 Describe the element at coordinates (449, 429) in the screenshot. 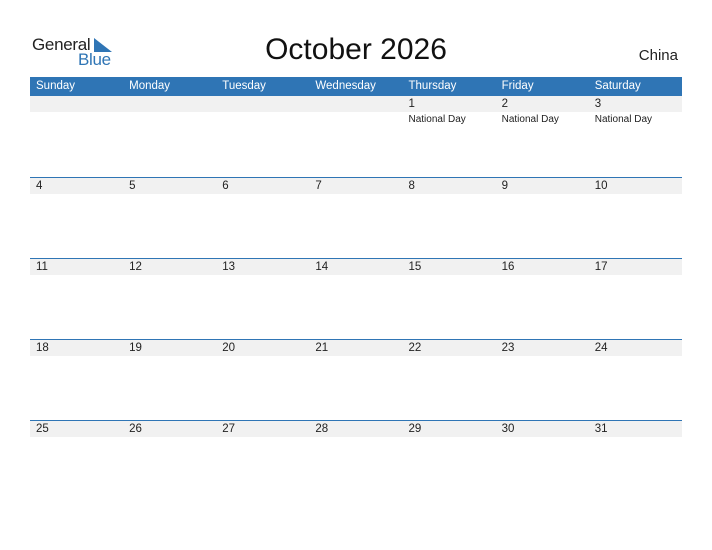

I see `day-cell: 29` at that location.